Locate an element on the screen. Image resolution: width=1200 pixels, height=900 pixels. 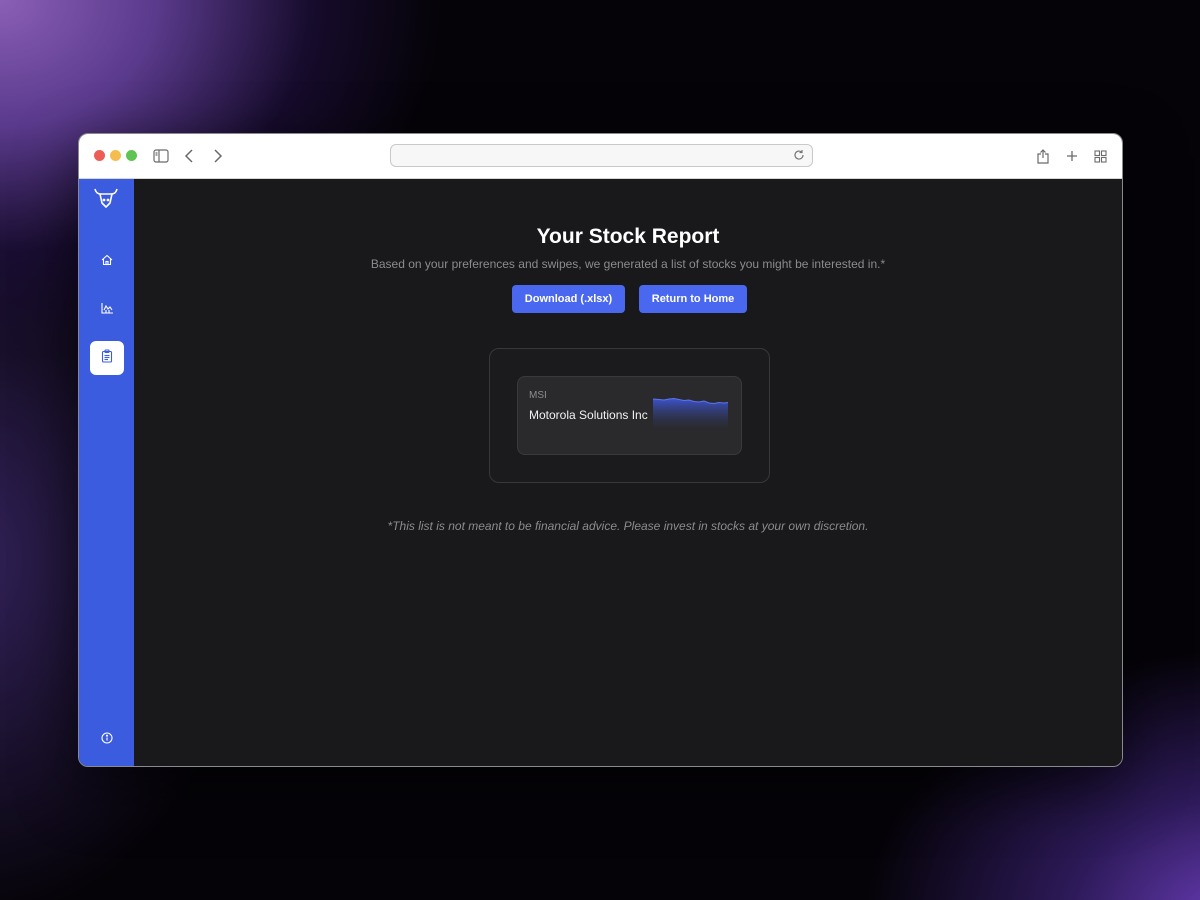
new-tab-icon is located at coordinates (1072, 156).